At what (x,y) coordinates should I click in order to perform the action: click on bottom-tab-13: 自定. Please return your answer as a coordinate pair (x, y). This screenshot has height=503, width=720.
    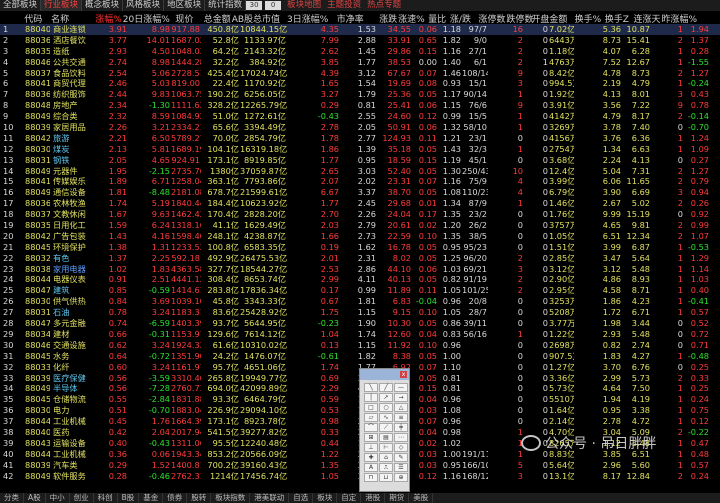
    Looking at the image, I should click on (349, 498).